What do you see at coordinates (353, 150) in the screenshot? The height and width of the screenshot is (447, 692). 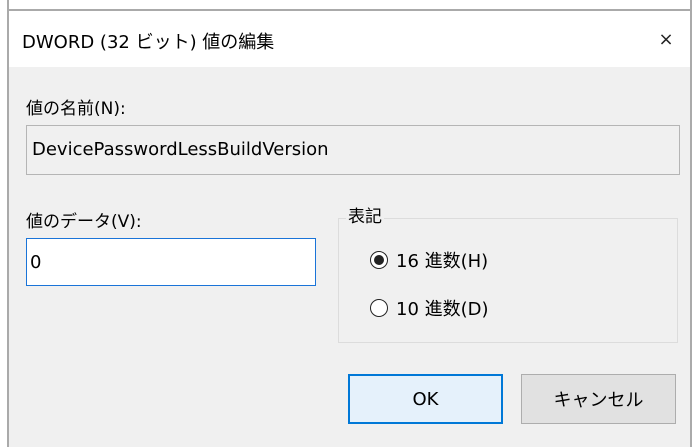 I see `value-name-field: DevicePasswordLessBuildVersion` at bounding box center [353, 150].